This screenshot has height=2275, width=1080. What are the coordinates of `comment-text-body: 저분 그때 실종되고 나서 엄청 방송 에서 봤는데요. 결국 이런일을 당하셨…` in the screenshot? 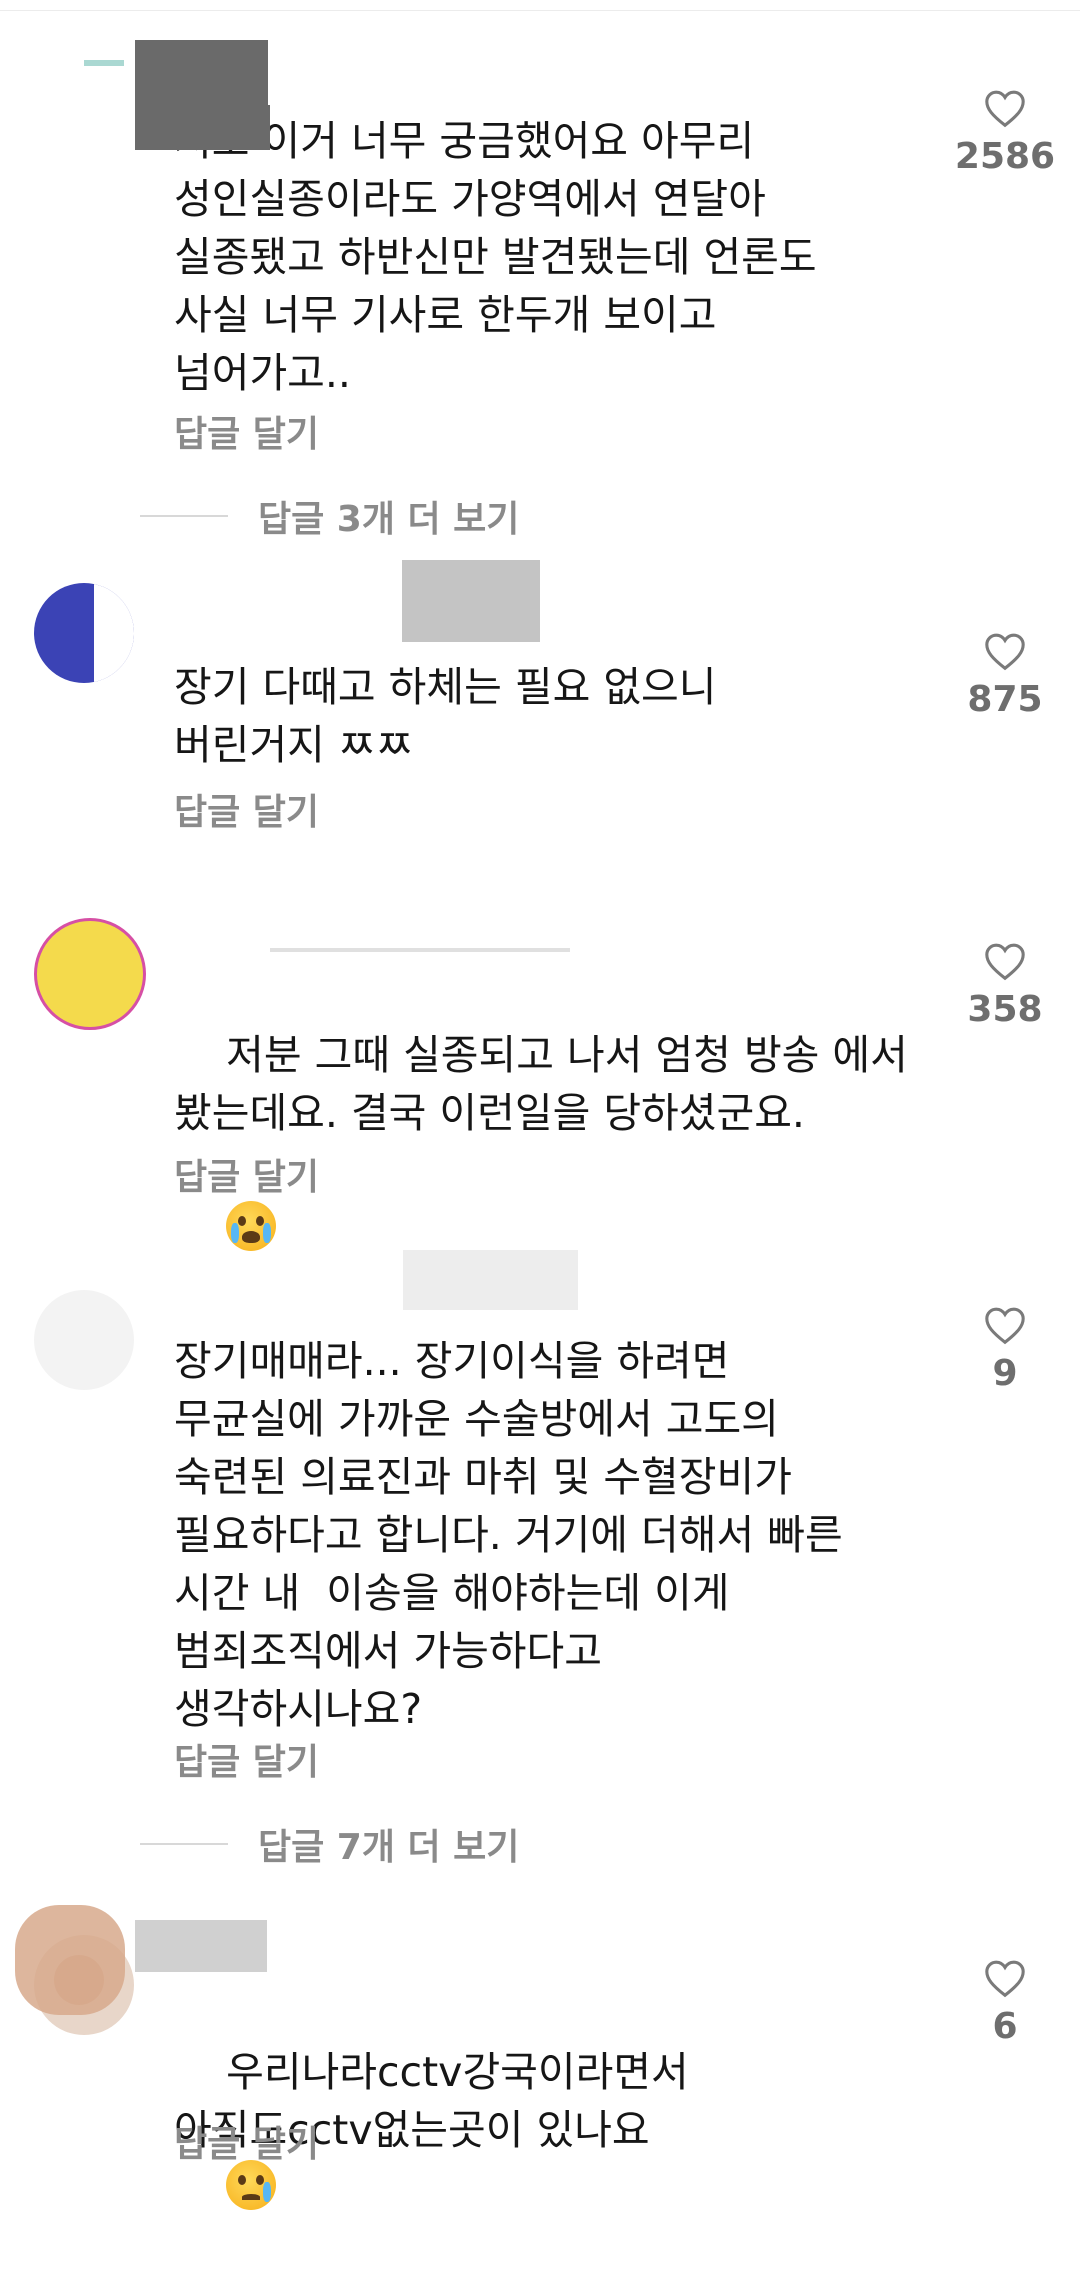 It's located at (541, 1084).